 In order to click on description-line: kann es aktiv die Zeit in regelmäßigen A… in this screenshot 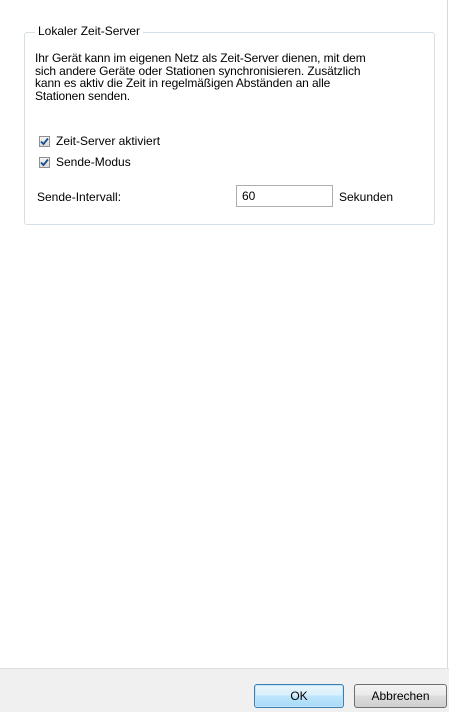, I will do `click(183, 83)`.